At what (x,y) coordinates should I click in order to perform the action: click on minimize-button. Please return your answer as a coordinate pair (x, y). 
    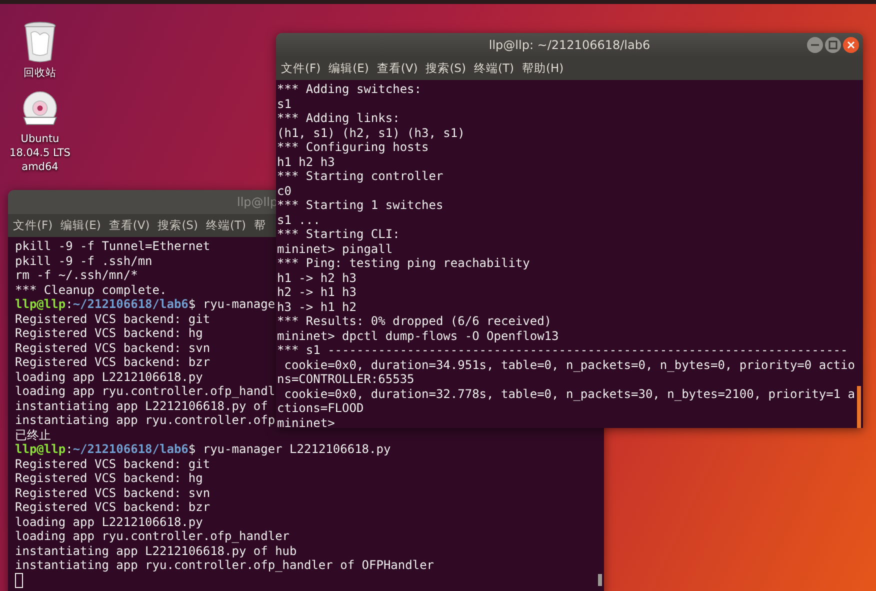
    Looking at the image, I should click on (815, 45).